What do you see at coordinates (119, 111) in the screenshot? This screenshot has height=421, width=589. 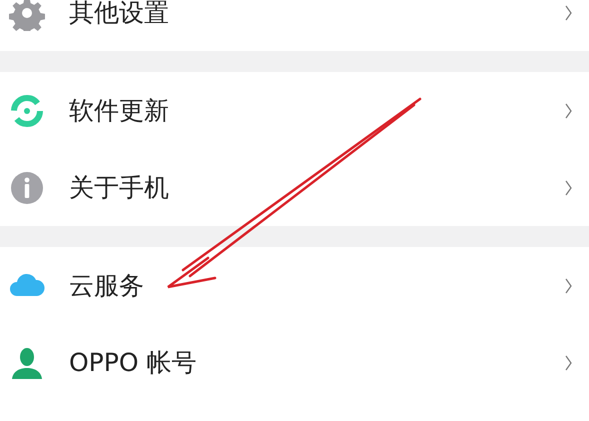 I see `item-label: 软件更新` at bounding box center [119, 111].